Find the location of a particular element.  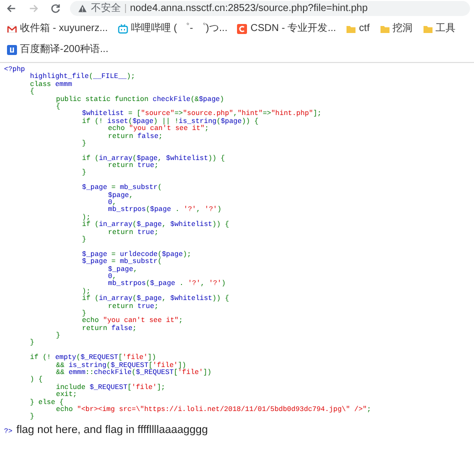

address-bar: 不安全 node4.anna.nssctf.cn:28523/source.php?file=hint.php is located at coordinates (270, 8).